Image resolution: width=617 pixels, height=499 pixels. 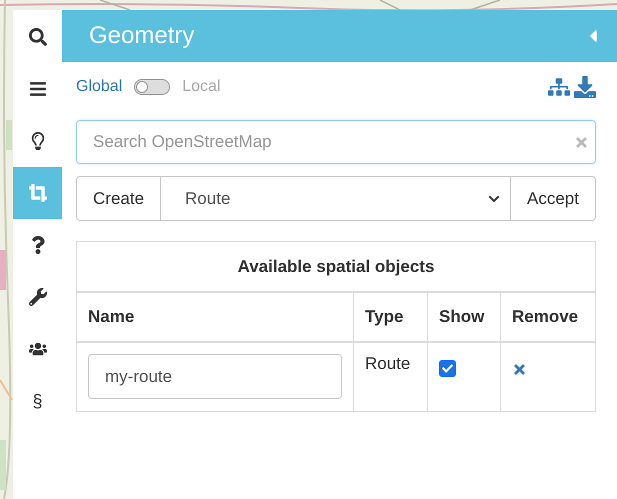 I want to click on search-icon, so click(x=37, y=37).